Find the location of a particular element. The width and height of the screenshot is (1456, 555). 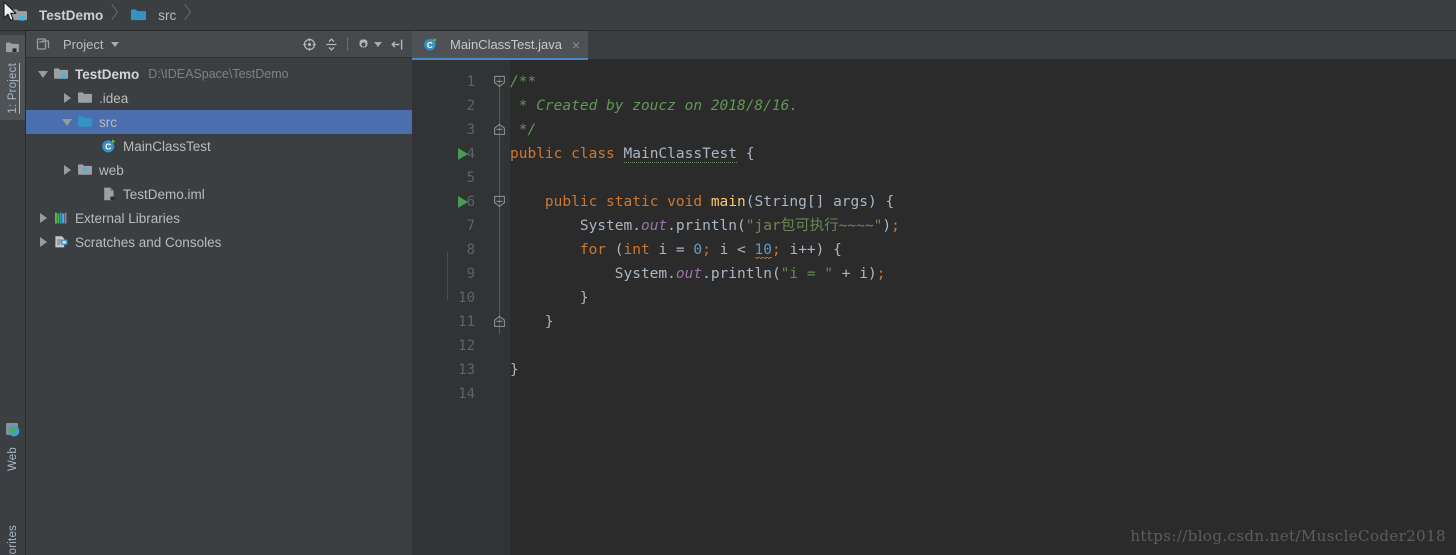

tree-node-idea: .idea is located at coordinates (219, 98).